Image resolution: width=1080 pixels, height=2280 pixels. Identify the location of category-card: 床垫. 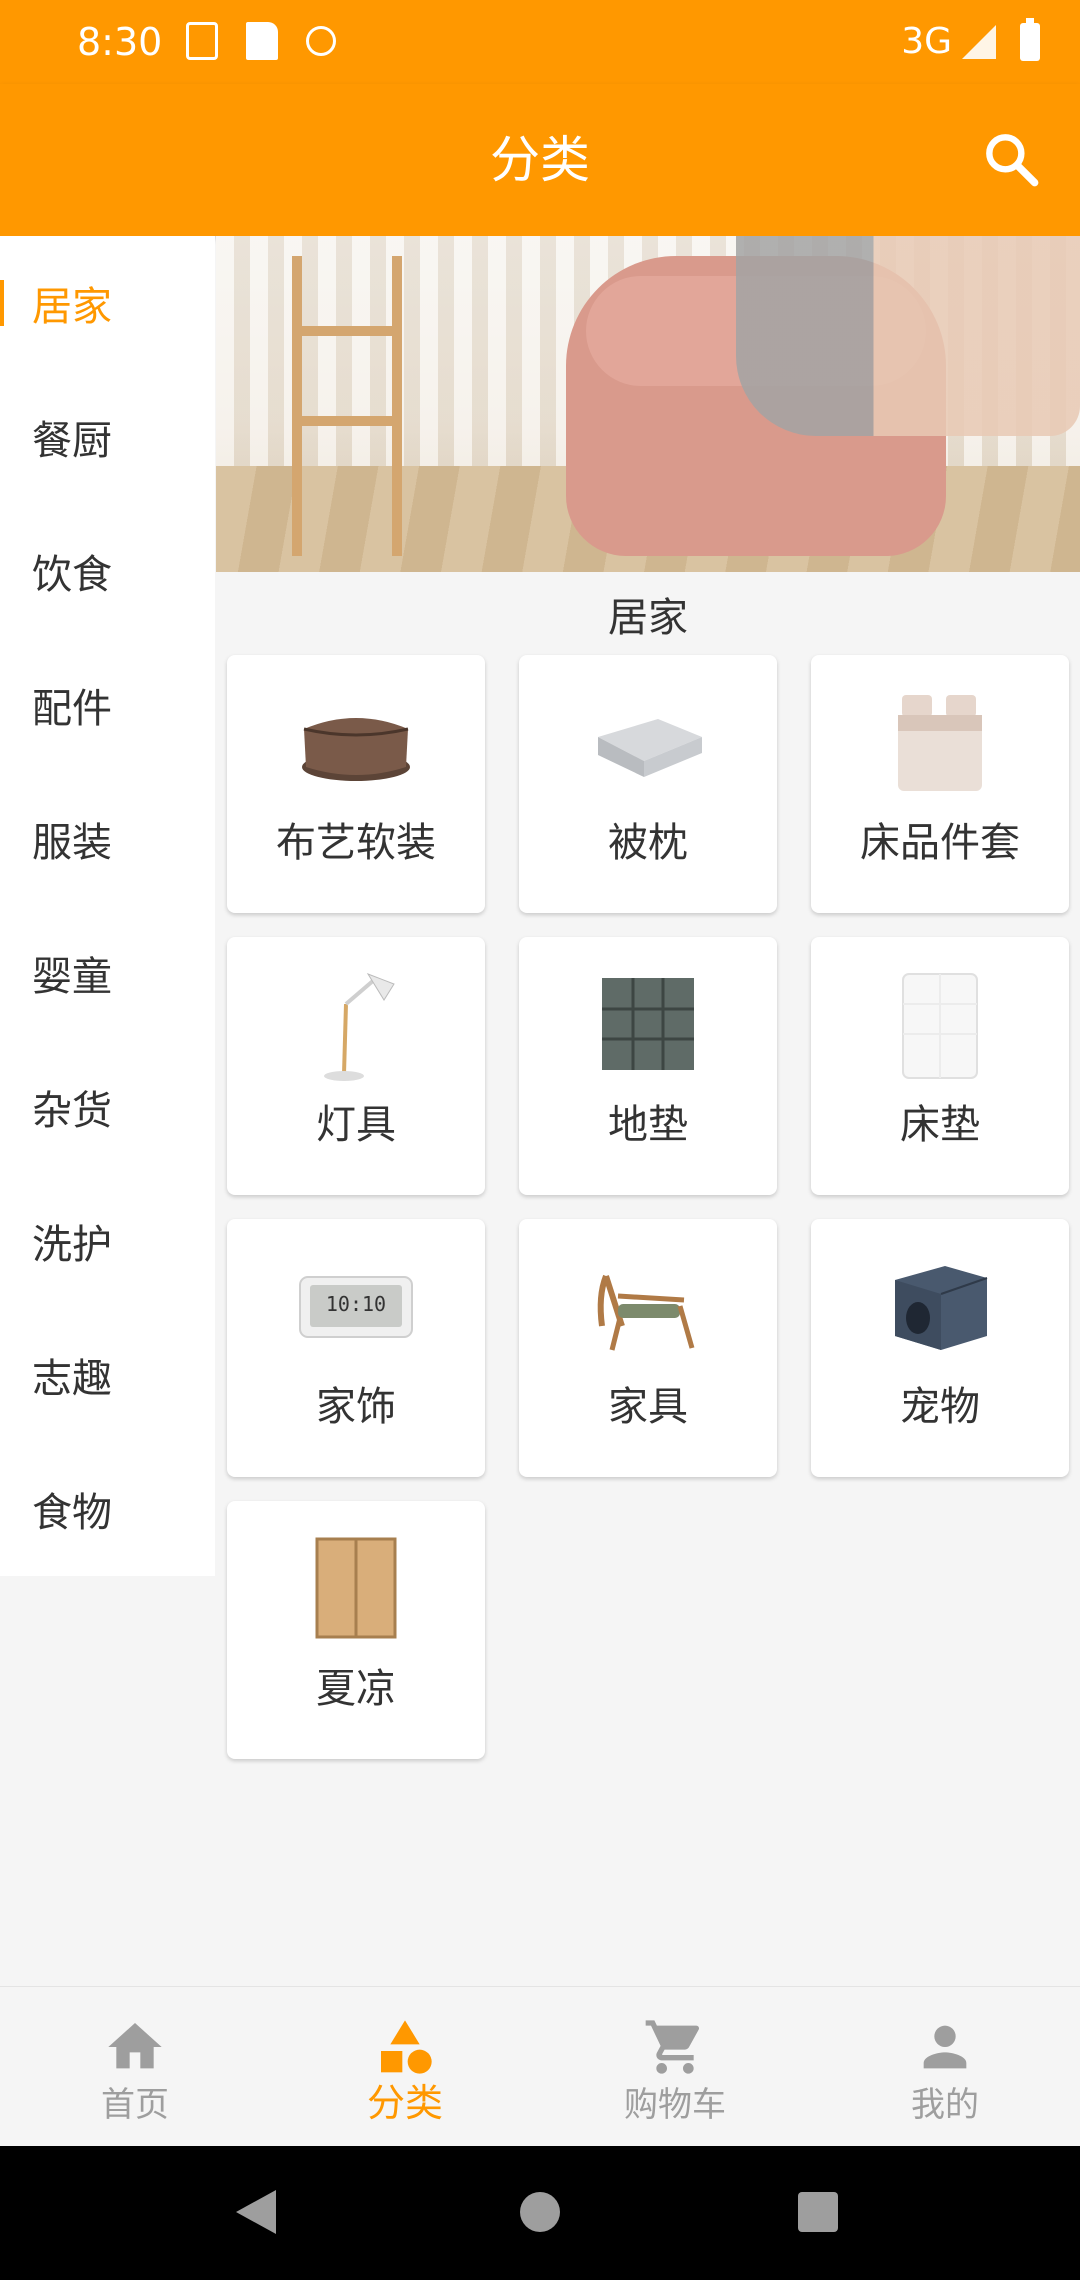
(940, 1066).